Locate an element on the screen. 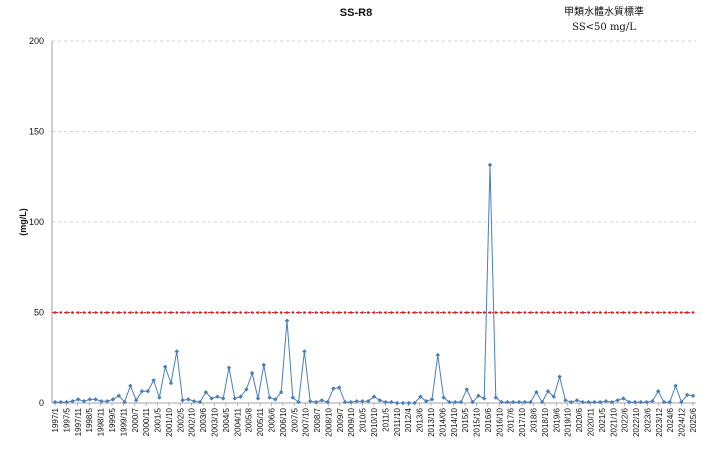 This screenshot has height=462, width=710. x-tick-label: 2012/4 is located at coordinates (408, 419).